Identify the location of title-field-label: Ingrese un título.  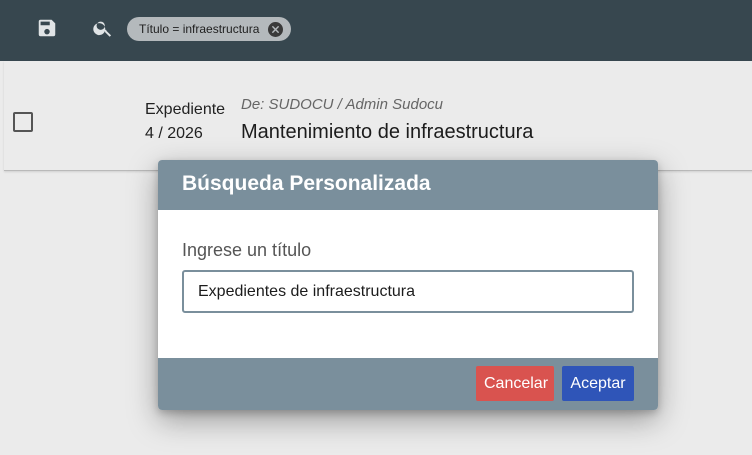
(247, 250).